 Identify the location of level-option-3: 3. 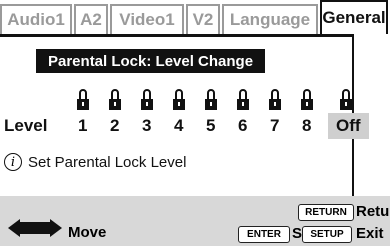
(146, 126).